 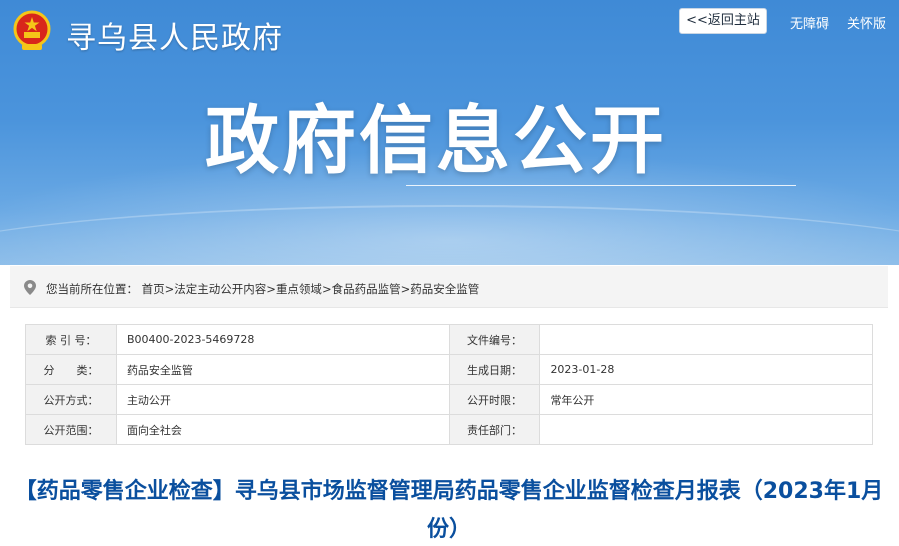 I want to click on back-to-main-site-button: <<返回主站, so click(x=723, y=21).